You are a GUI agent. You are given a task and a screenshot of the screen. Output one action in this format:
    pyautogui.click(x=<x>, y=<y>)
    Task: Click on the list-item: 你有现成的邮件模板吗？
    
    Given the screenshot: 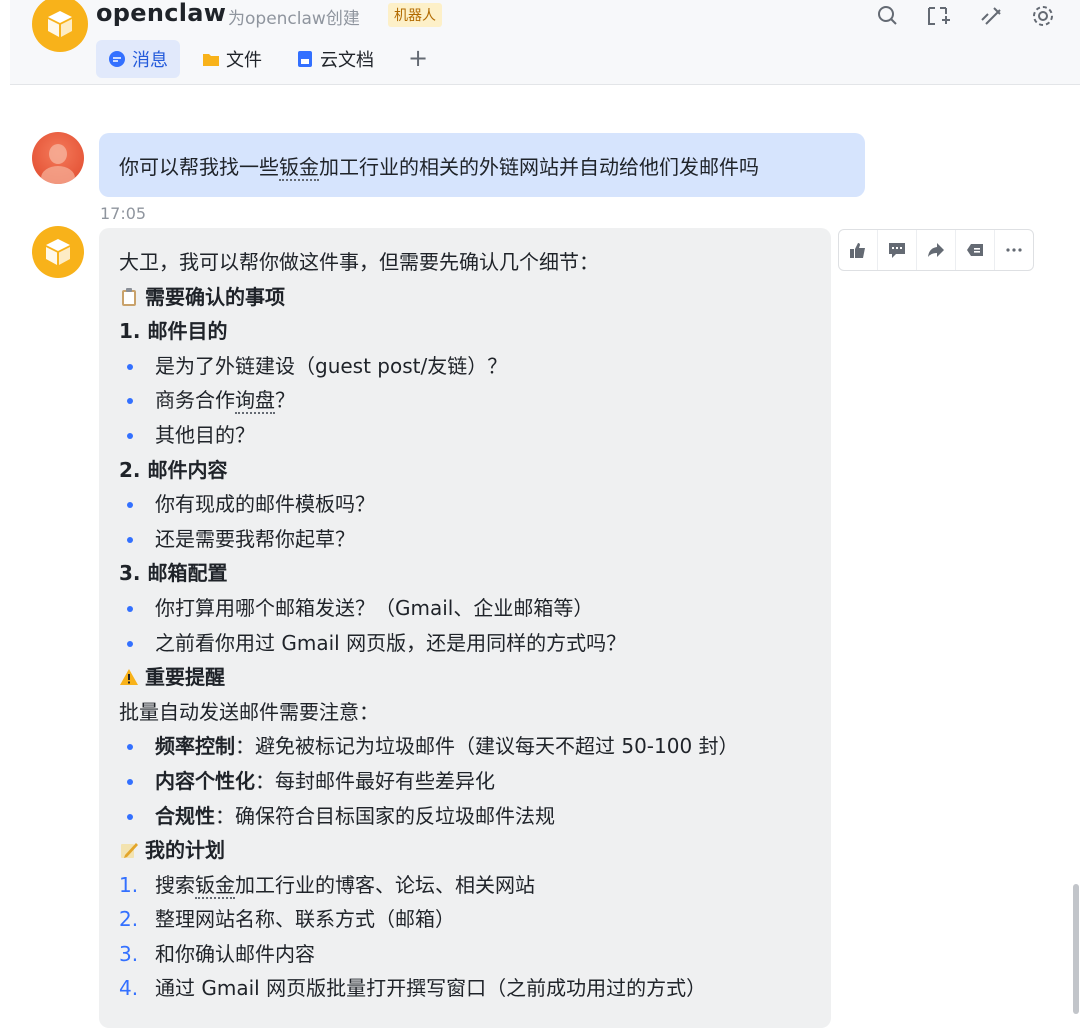 What is the action you would take?
    pyautogui.click(x=465, y=504)
    